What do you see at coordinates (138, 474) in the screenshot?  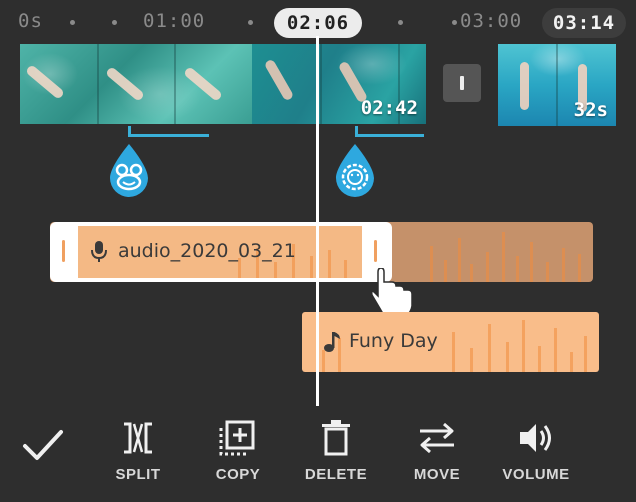 I see `split-label: SPLIT` at bounding box center [138, 474].